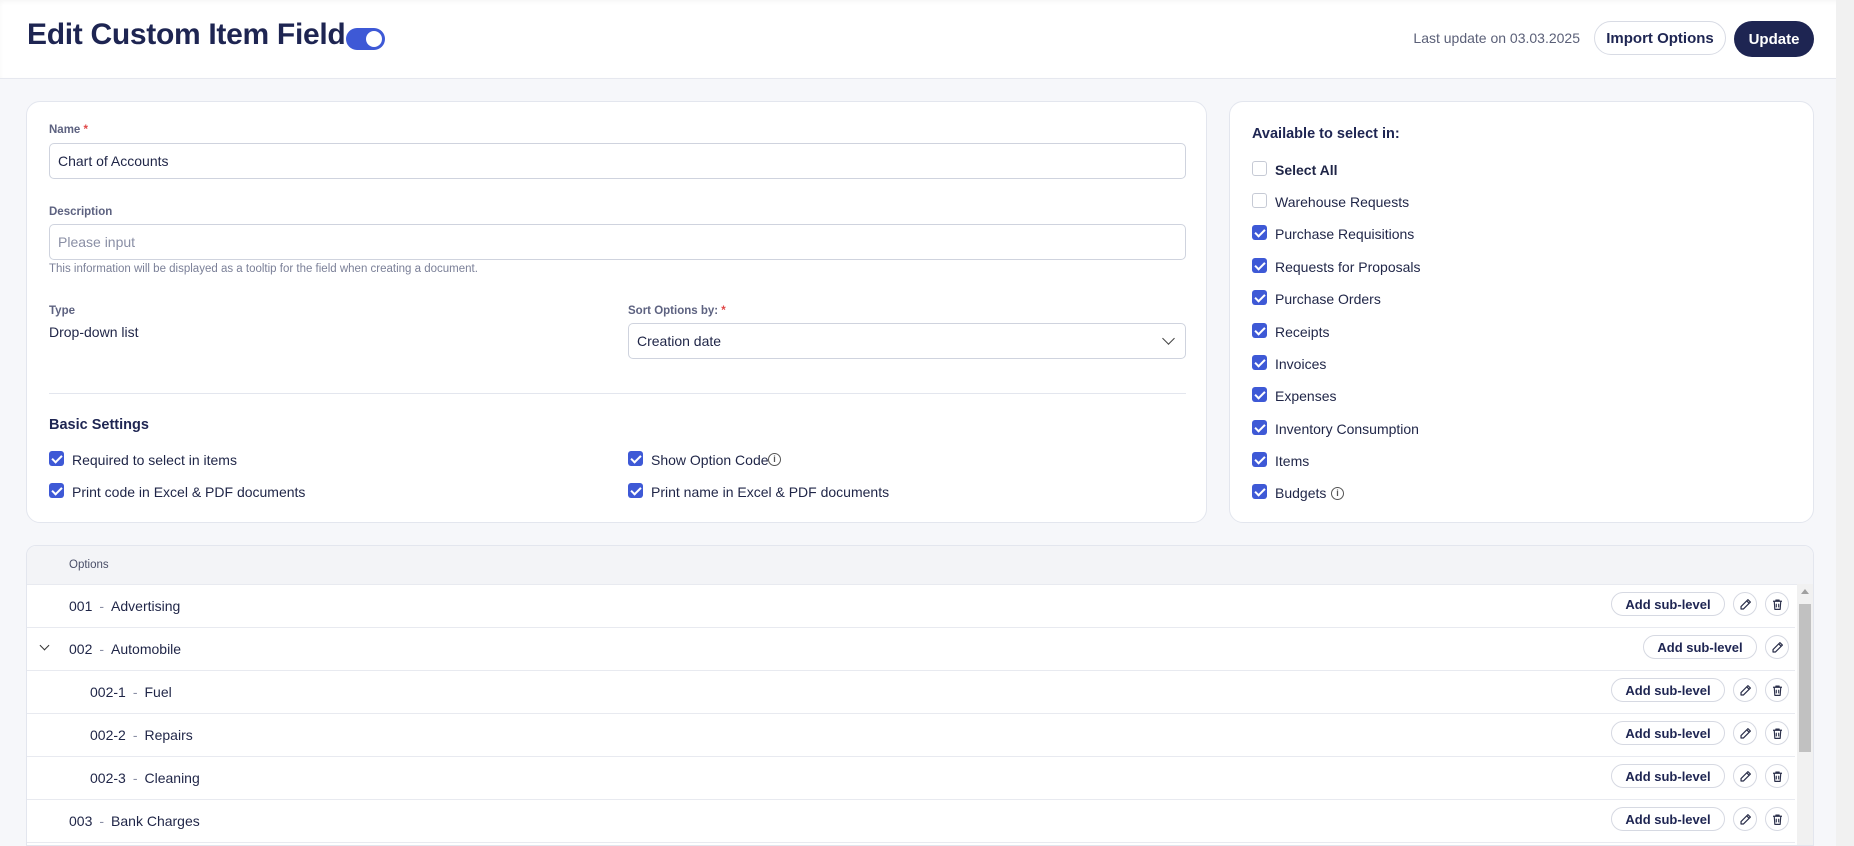 The height and width of the screenshot is (846, 1854). I want to click on requests-for-proposals-label: Requests for Proposals, so click(1348, 267).